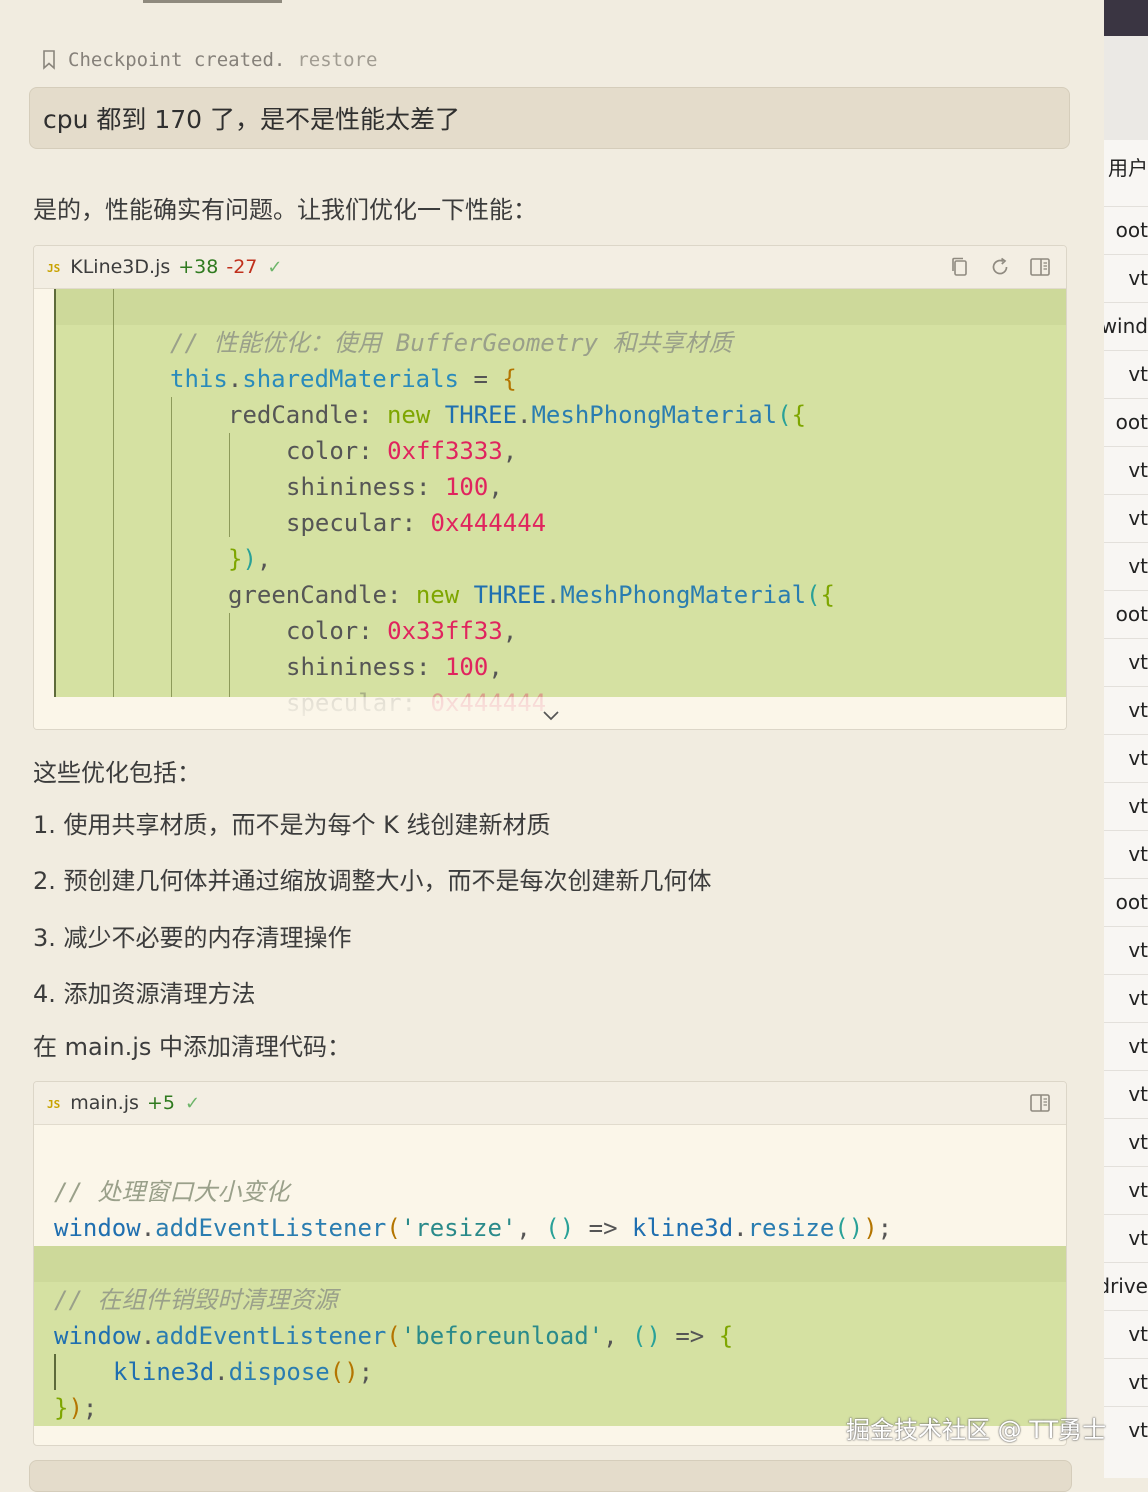 This screenshot has width=1148, height=1492. I want to click on optimizations-heading: 这些优化包括：, so click(117, 773).